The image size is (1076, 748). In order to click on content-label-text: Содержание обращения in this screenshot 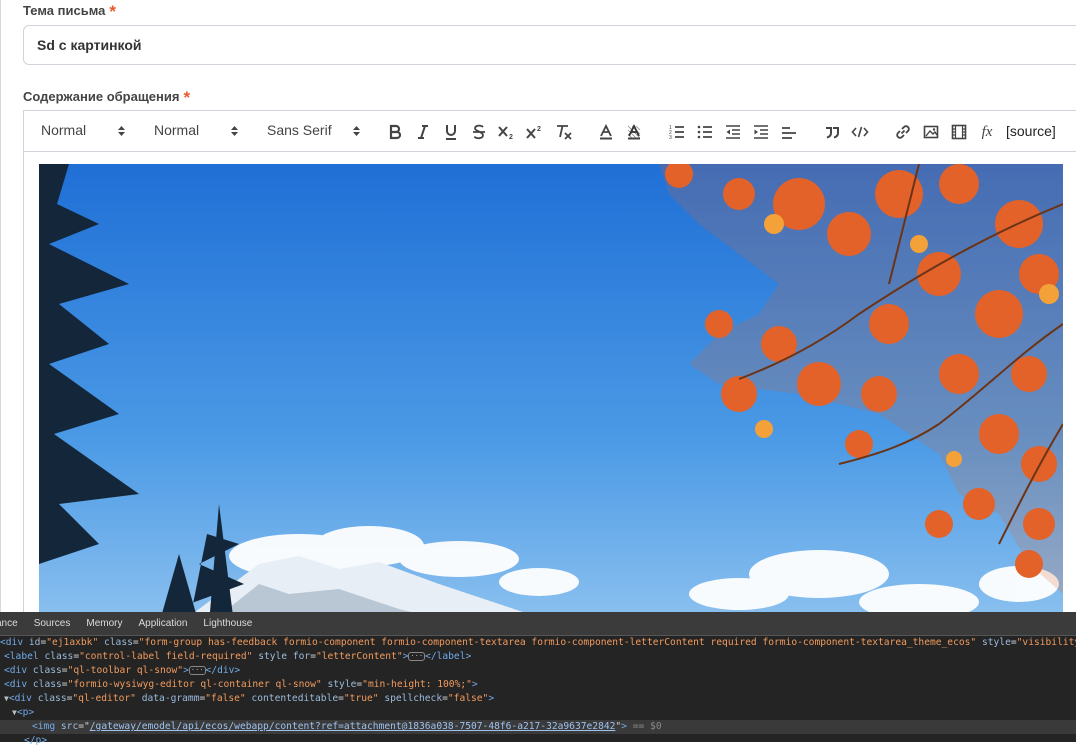, I will do `click(101, 96)`.